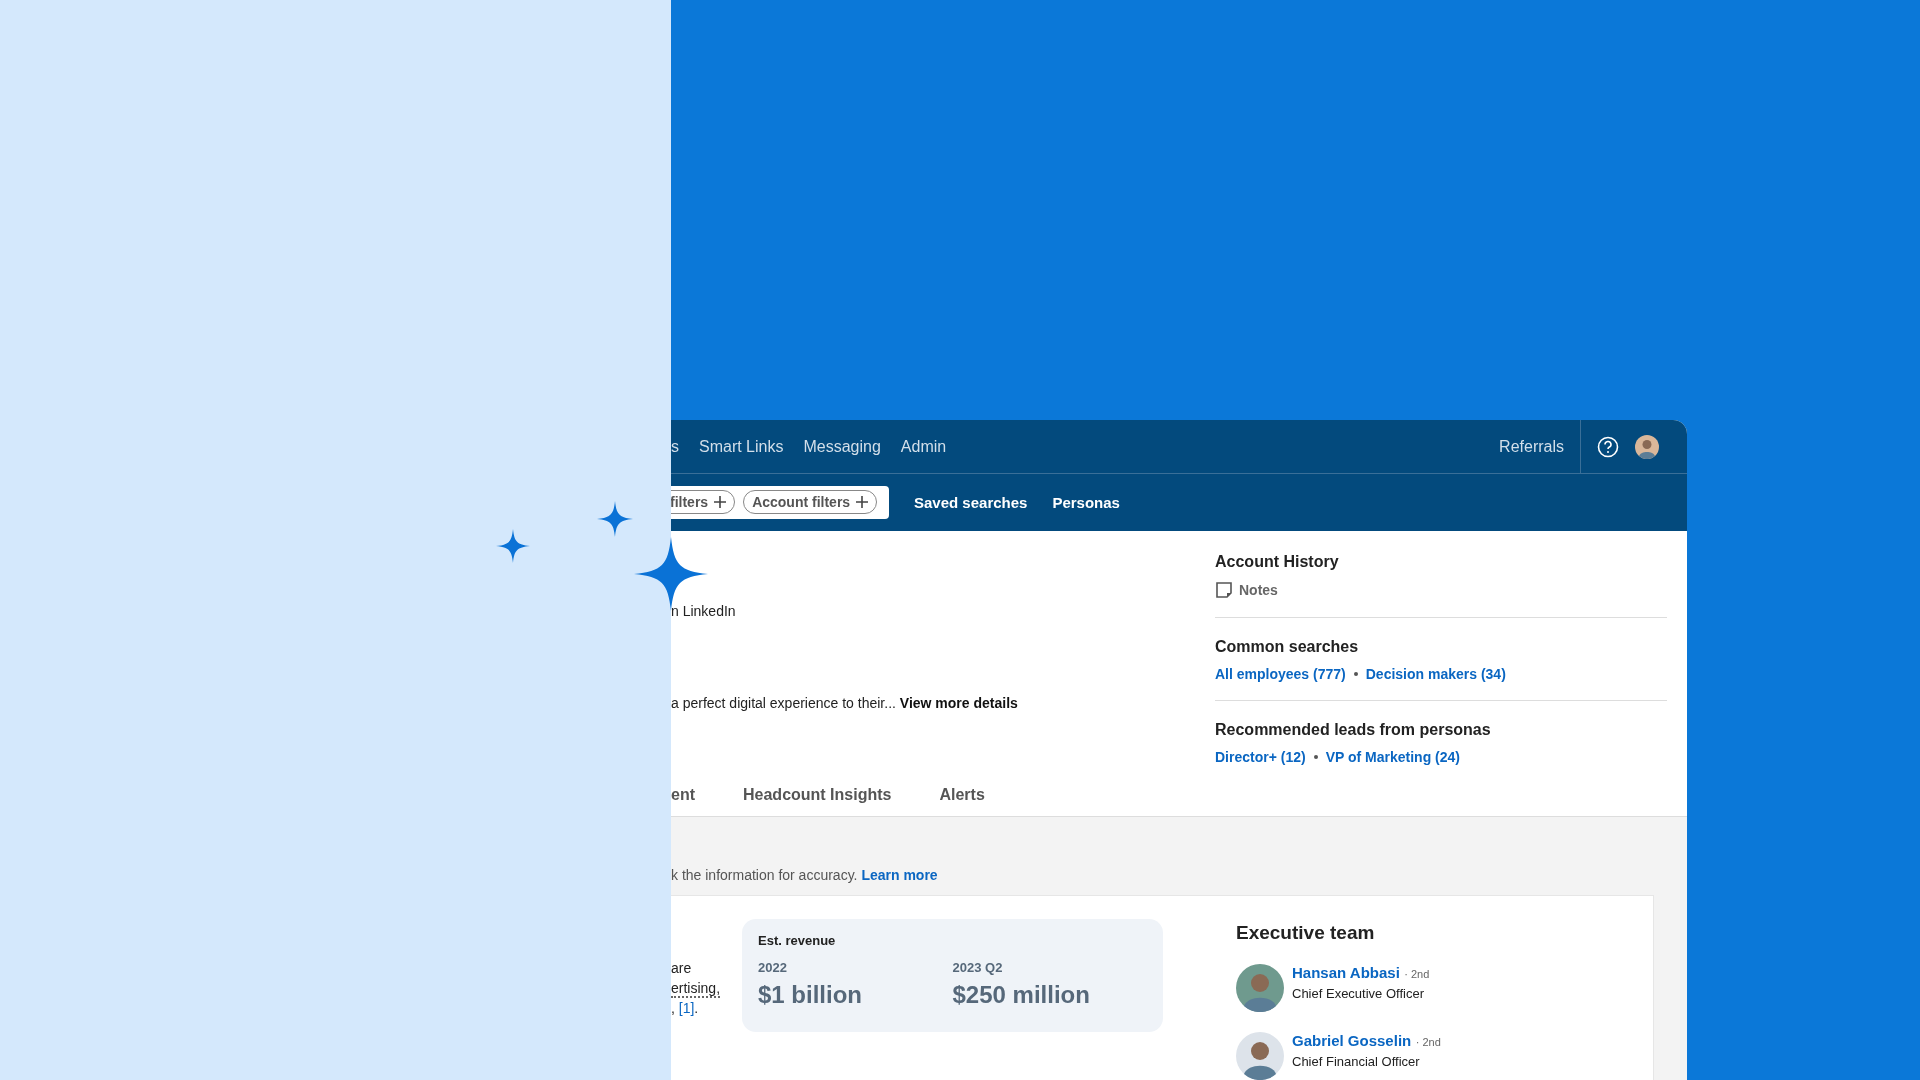 Image resolution: width=1920 pixels, height=1080 pixels. What do you see at coordinates (1224, 589) in the screenshot?
I see `note-icon` at bounding box center [1224, 589].